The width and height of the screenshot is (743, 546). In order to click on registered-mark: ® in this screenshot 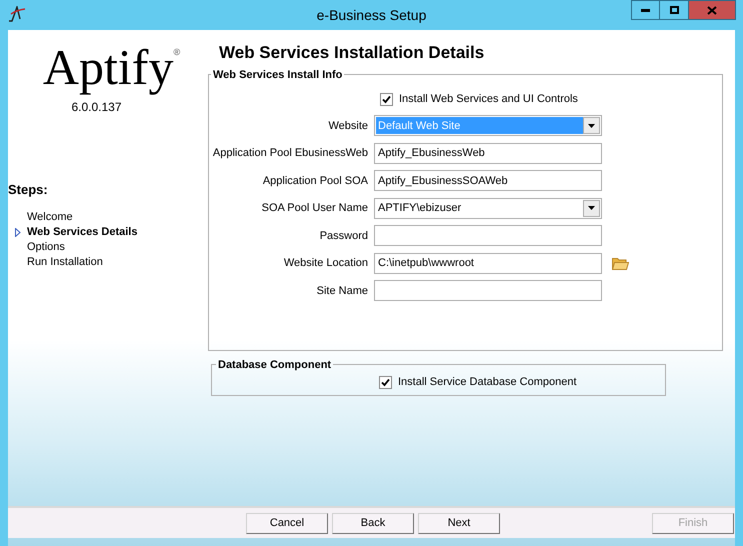, I will do `click(176, 51)`.